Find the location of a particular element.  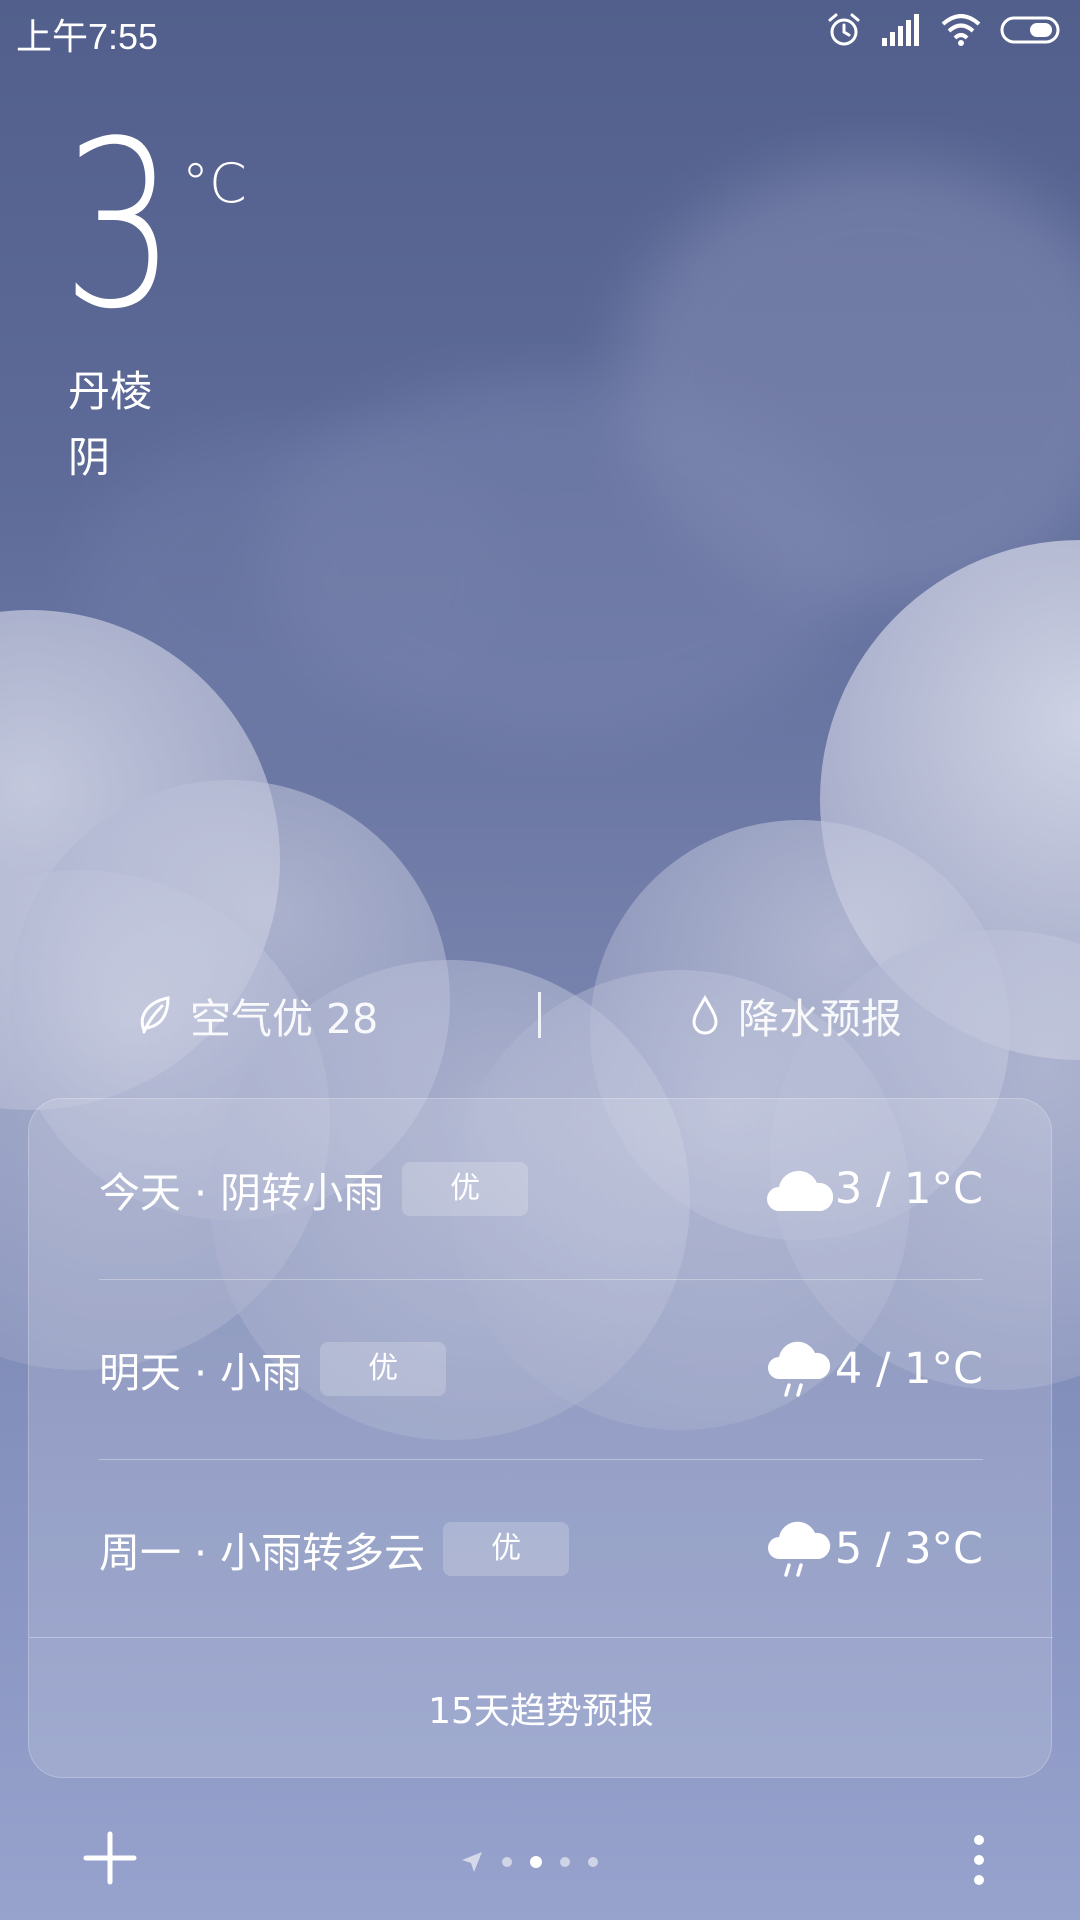

temperature-range: 4 / 1°C is located at coordinates (908, 1369).